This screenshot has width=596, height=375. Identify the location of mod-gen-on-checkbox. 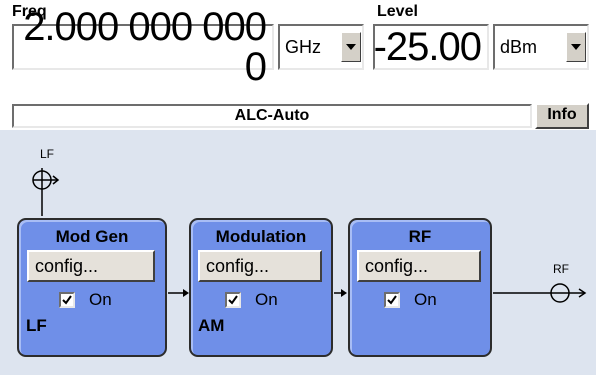
(67, 300).